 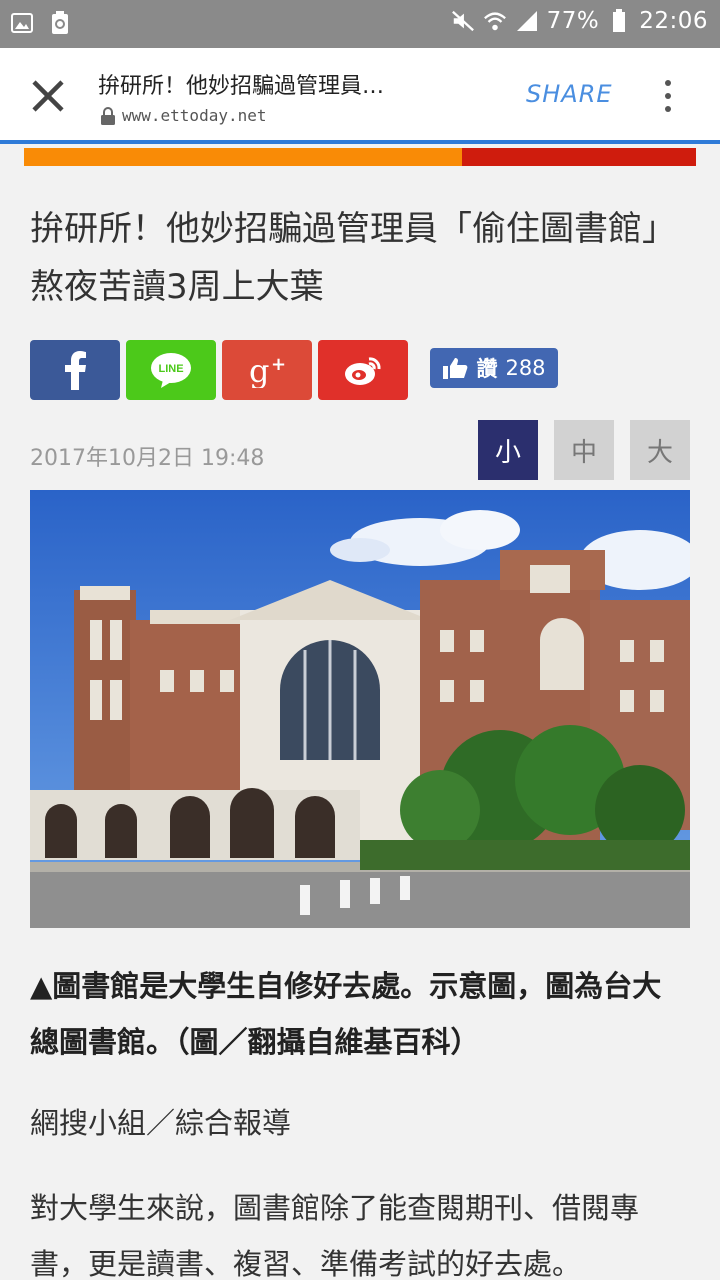 I want to click on line-share-button: LINE, so click(x=171, y=370).